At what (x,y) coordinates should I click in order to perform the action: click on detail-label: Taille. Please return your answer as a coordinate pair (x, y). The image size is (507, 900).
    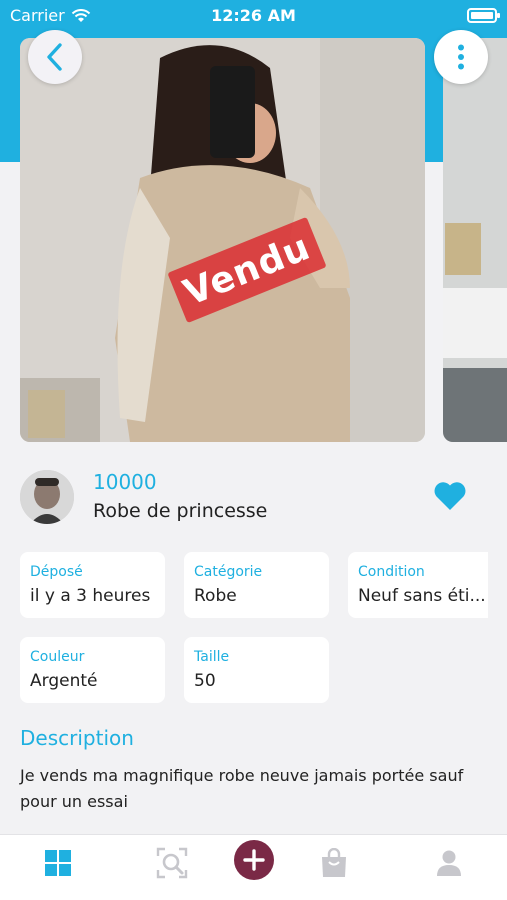
    Looking at the image, I should click on (212, 657).